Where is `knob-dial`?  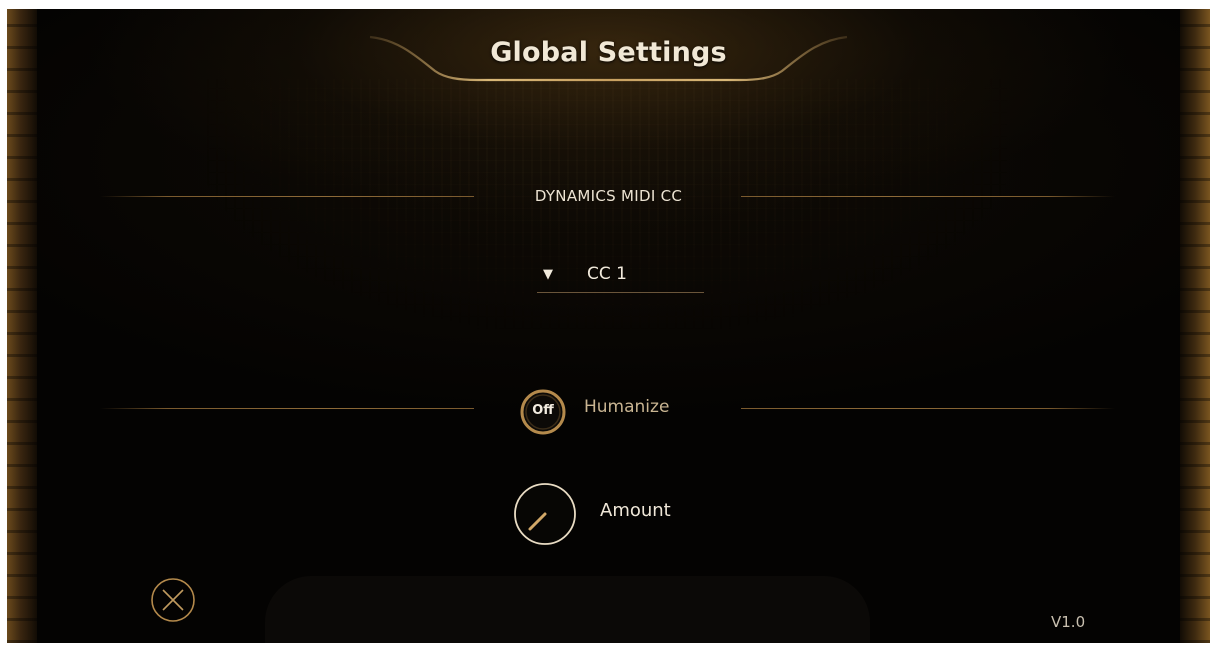 knob-dial is located at coordinates (545, 514).